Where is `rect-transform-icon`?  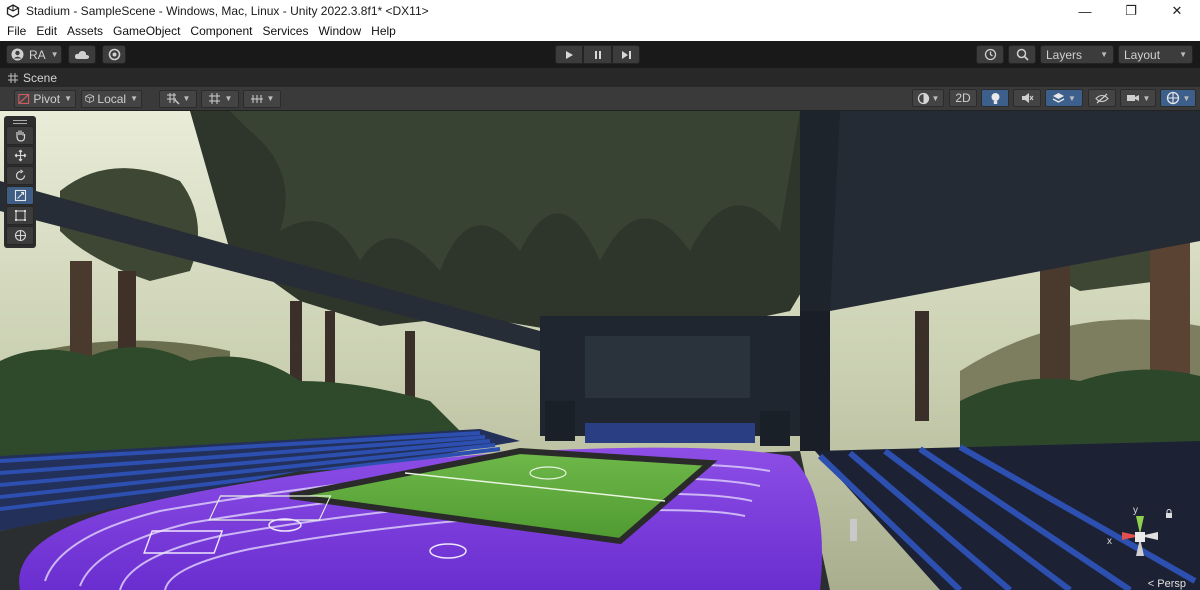
rect-transform-icon is located at coordinates (20, 215).